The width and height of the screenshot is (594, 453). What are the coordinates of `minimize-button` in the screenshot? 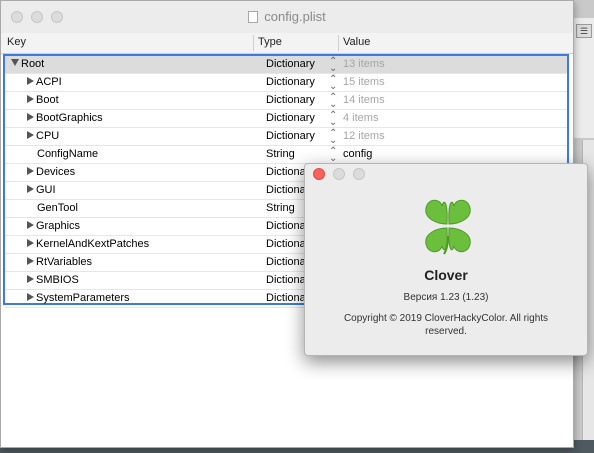 It's located at (339, 174).